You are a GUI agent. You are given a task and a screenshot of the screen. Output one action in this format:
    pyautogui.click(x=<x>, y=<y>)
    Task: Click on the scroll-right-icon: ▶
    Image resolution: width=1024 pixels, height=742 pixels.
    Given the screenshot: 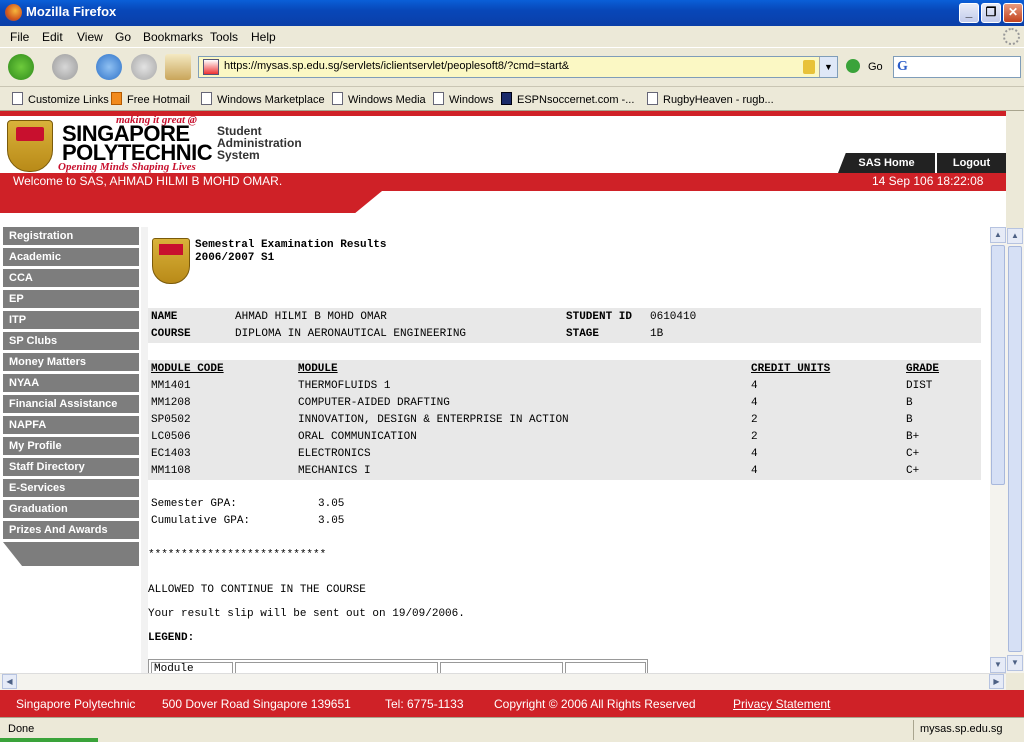 What is the action you would take?
    pyautogui.click(x=996, y=681)
    